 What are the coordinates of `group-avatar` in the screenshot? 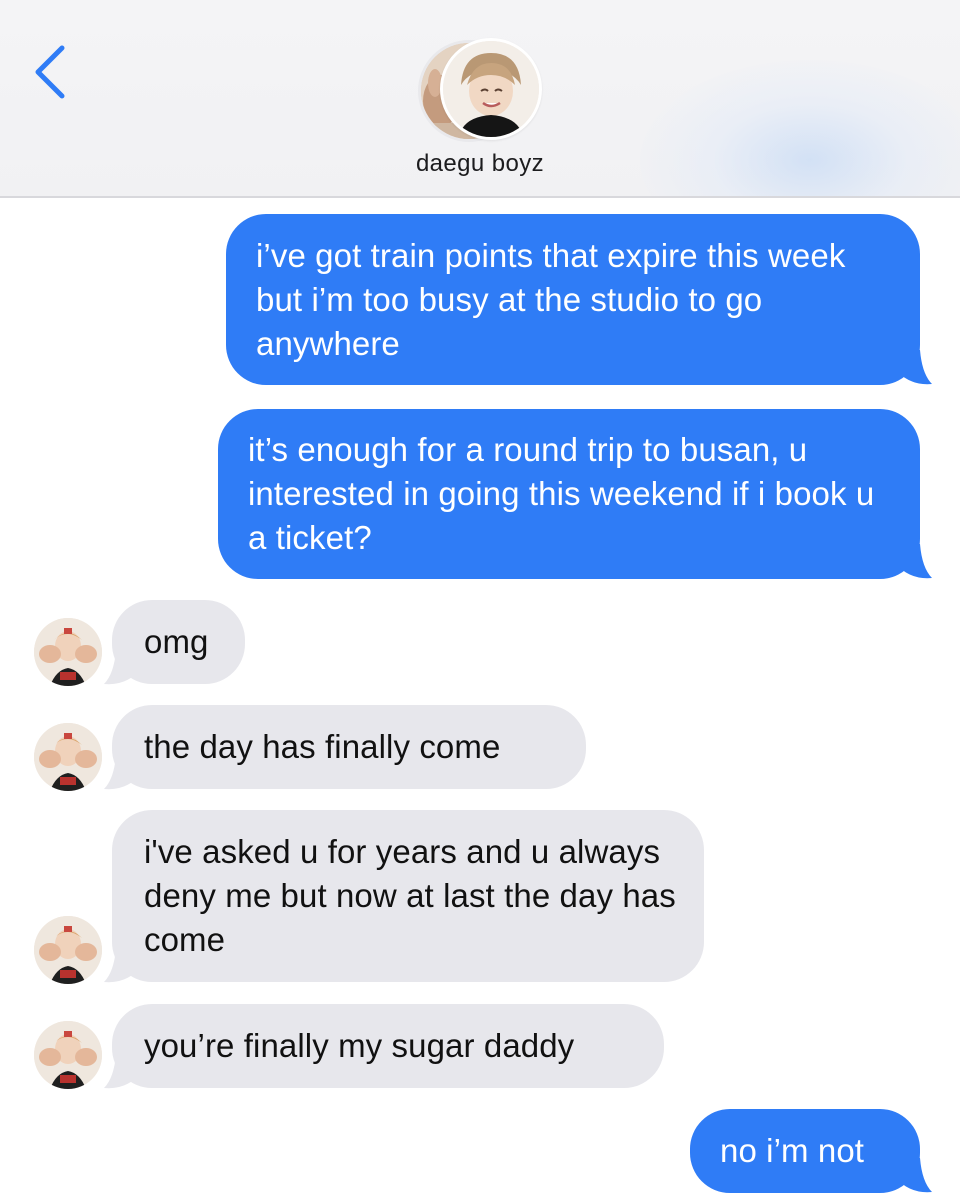 It's located at (481, 90).